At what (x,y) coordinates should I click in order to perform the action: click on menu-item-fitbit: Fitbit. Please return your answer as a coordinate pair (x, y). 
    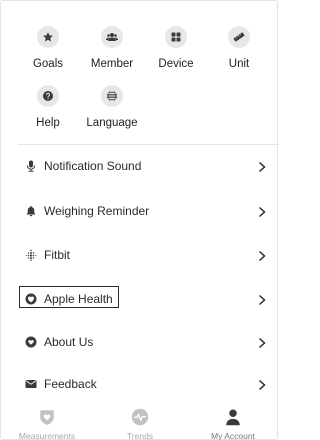
    Looking at the image, I should click on (140, 255).